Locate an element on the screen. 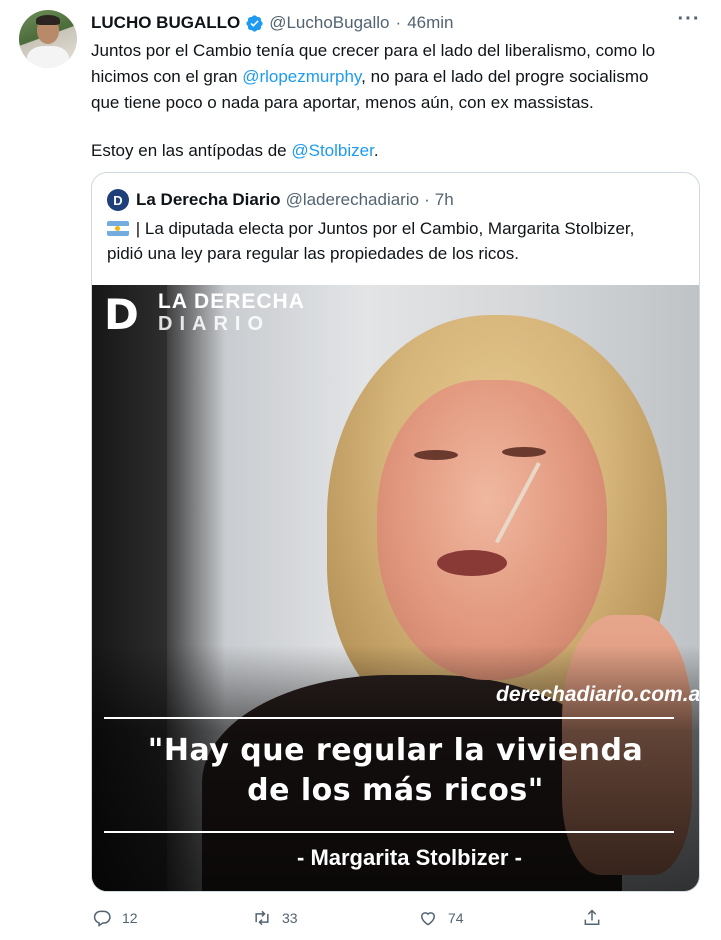 Image resolution: width=721 pixels, height=940 pixels. verified-badge-icon is located at coordinates (254, 23).